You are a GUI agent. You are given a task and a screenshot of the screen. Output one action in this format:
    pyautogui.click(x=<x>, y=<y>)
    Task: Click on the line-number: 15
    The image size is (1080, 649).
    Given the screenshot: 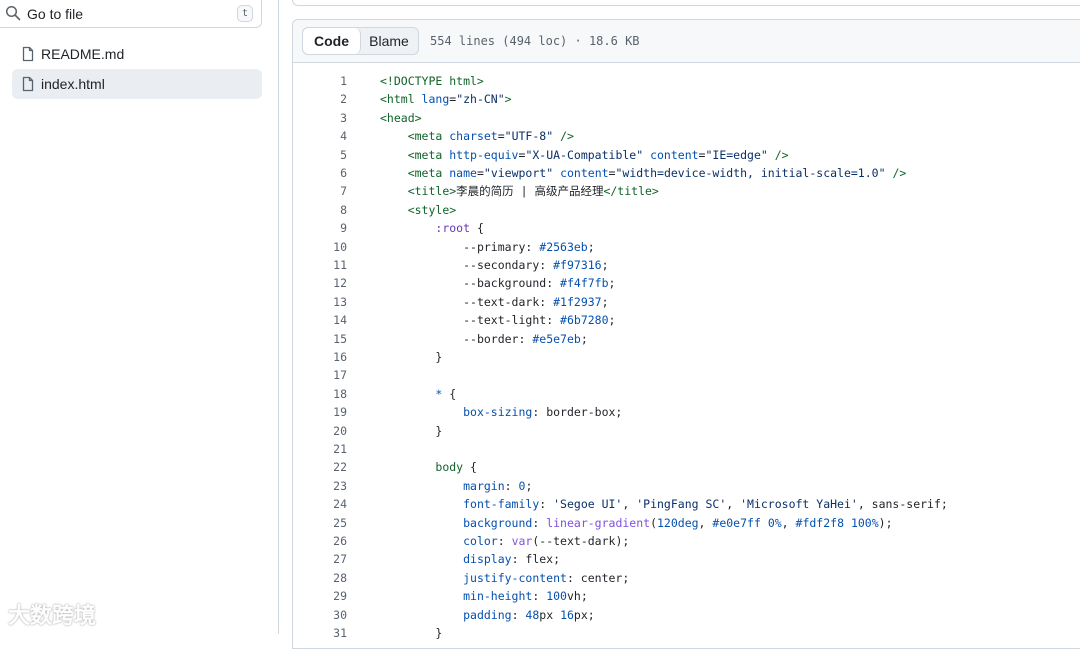 What is the action you would take?
    pyautogui.click(x=320, y=339)
    